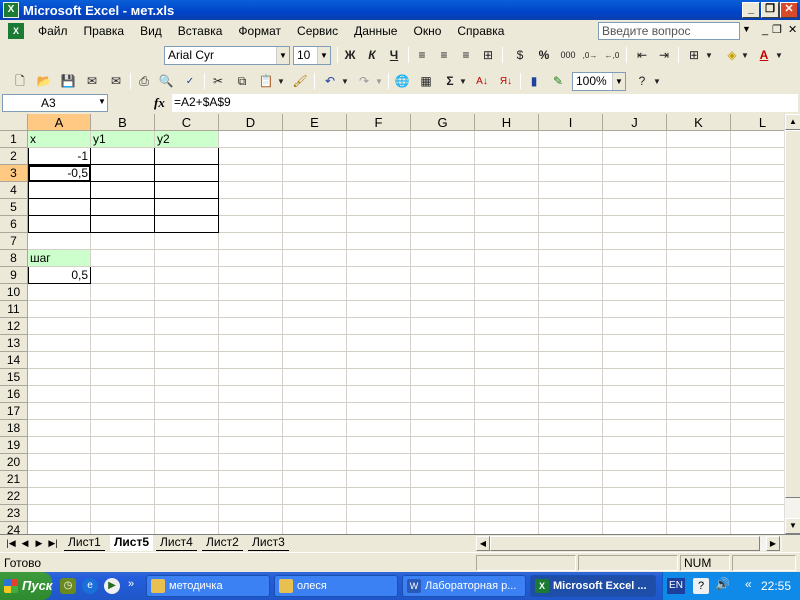 The width and height of the screenshot is (800, 600). Describe the element at coordinates (676, 586) in the screenshot. I see `language-indicator: EN` at that location.